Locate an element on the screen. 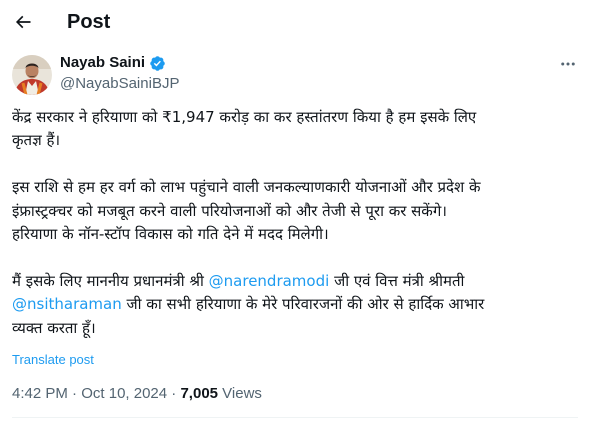 Image resolution: width=590 pixels, height=423 pixels. avatar is located at coordinates (32, 75).